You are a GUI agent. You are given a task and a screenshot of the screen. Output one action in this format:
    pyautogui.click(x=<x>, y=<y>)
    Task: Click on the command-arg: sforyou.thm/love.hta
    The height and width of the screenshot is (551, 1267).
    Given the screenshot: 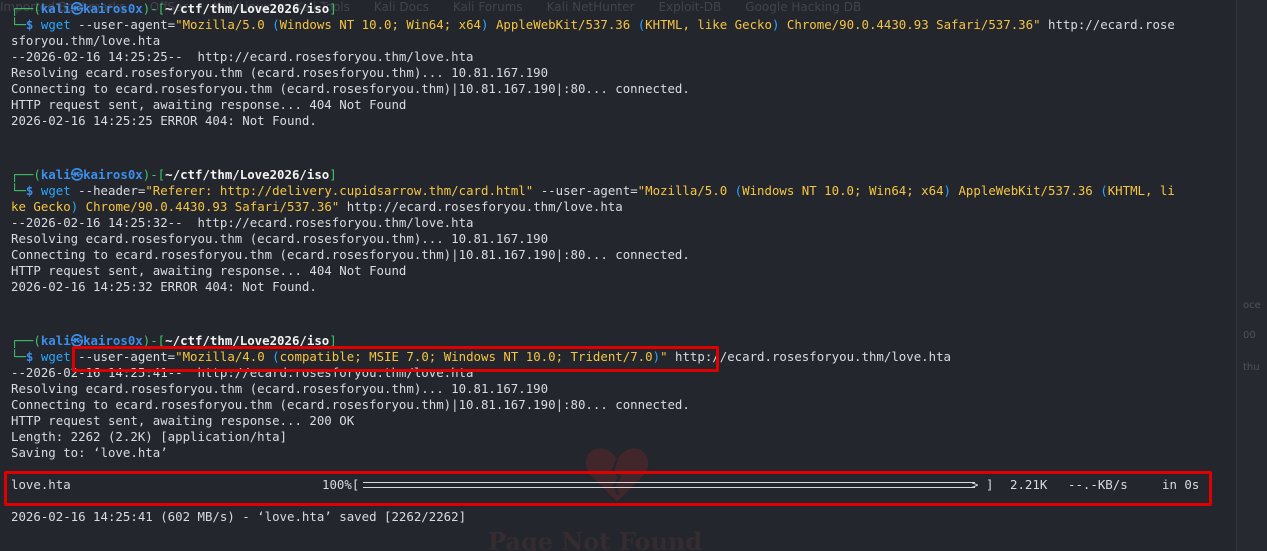 What is the action you would take?
    pyautogui.click(x=86, y=40)
    